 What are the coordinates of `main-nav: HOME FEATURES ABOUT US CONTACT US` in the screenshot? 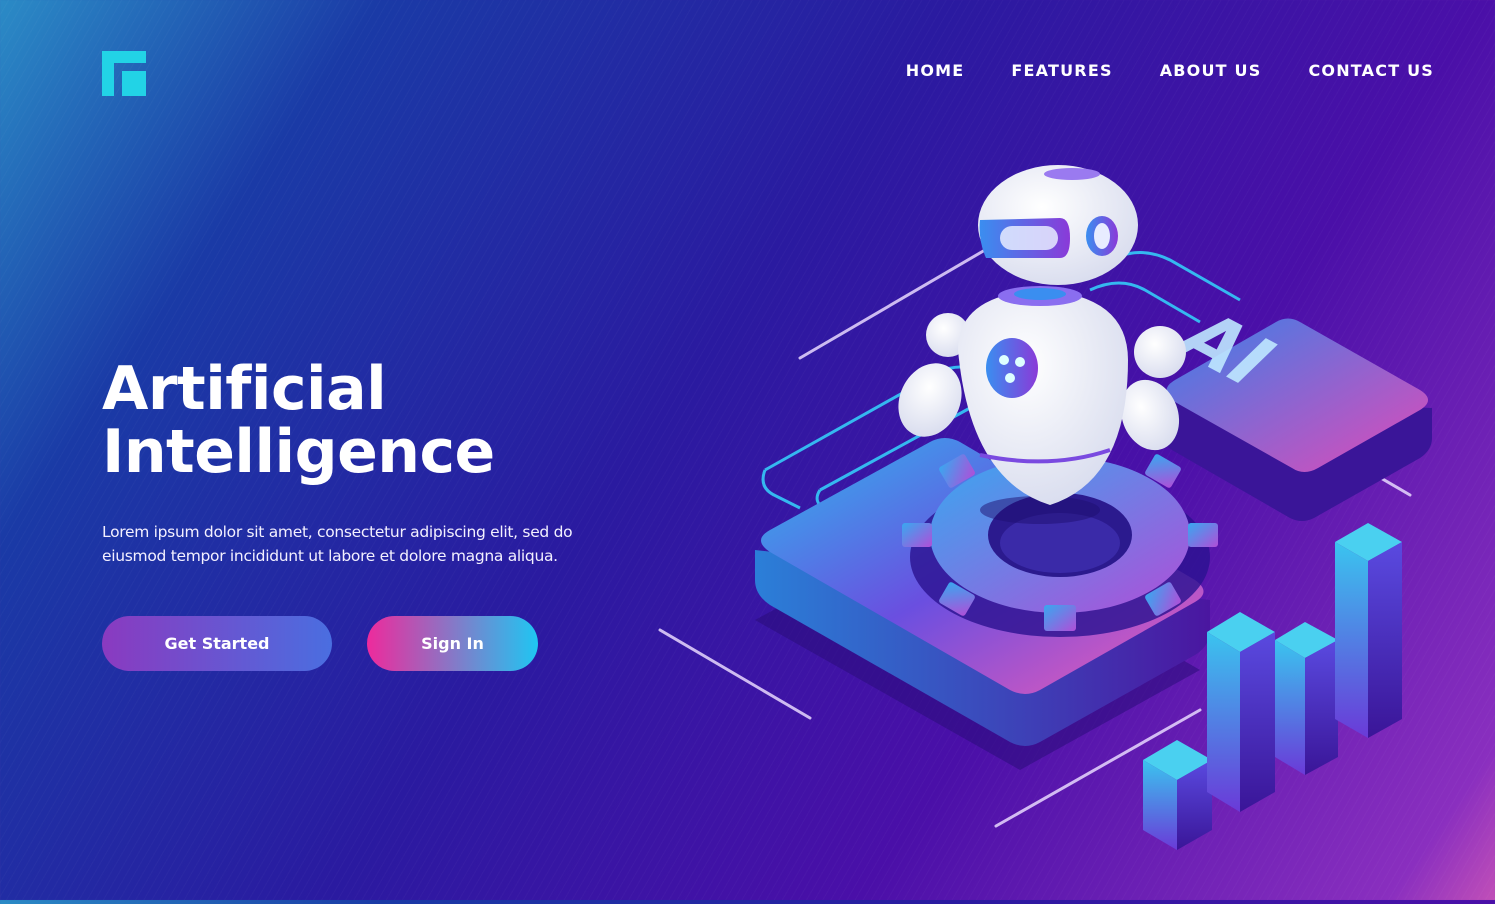 It's located at (1170, 70).